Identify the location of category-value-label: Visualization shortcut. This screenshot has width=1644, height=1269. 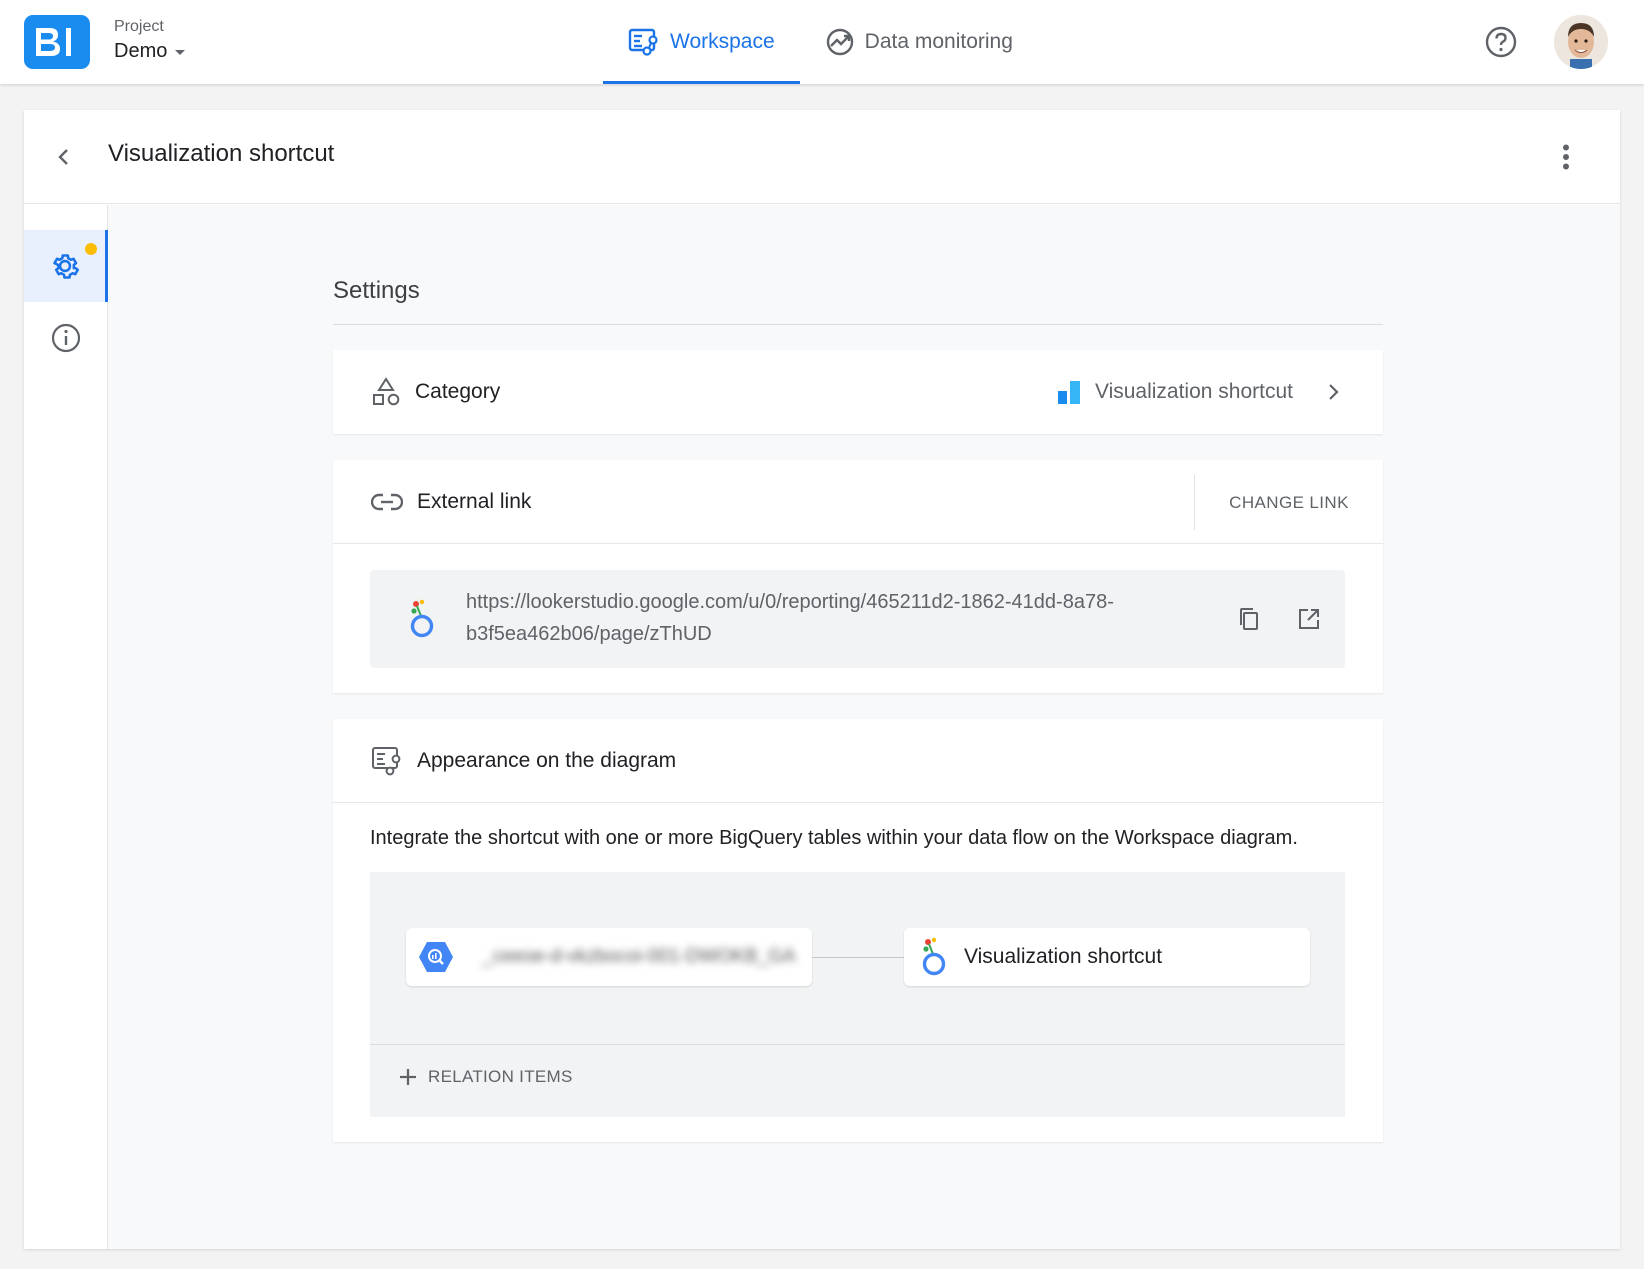
(1193, 391).